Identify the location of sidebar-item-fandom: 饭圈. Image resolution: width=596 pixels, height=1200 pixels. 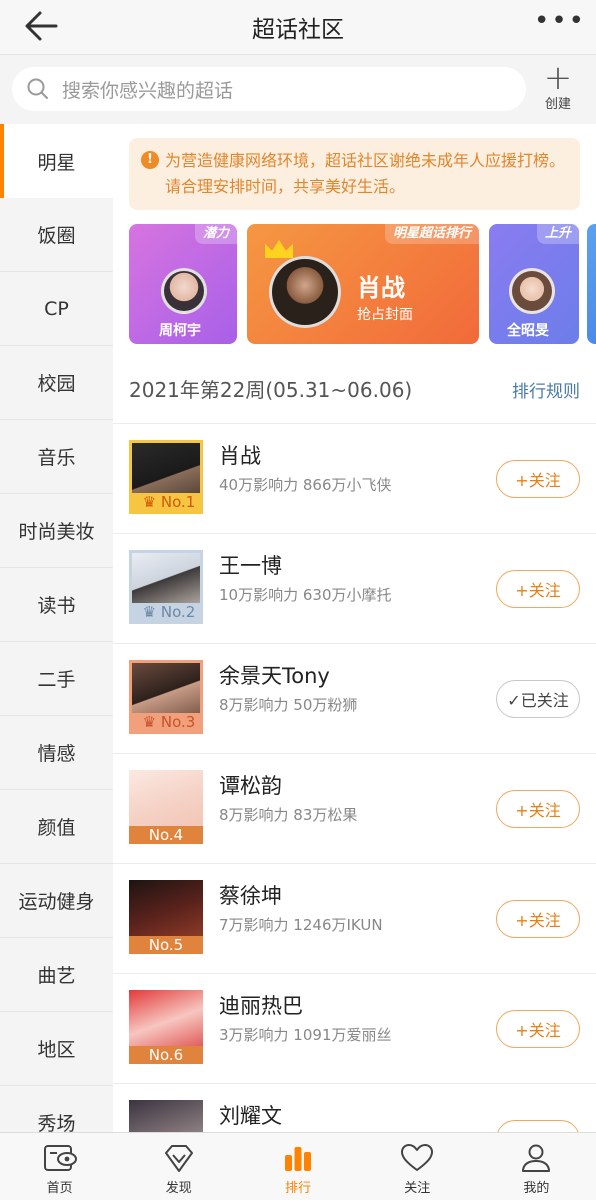
(56, 235).